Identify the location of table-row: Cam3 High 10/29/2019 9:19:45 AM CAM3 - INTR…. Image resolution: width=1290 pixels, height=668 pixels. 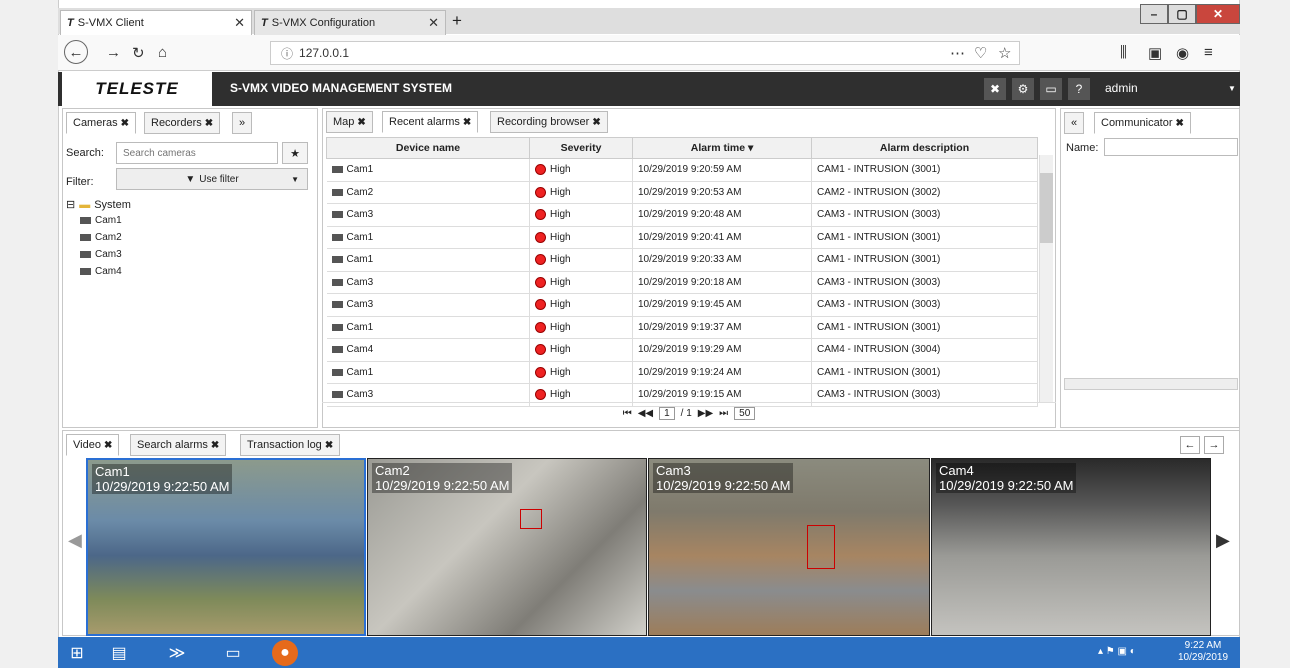
(682, 305).